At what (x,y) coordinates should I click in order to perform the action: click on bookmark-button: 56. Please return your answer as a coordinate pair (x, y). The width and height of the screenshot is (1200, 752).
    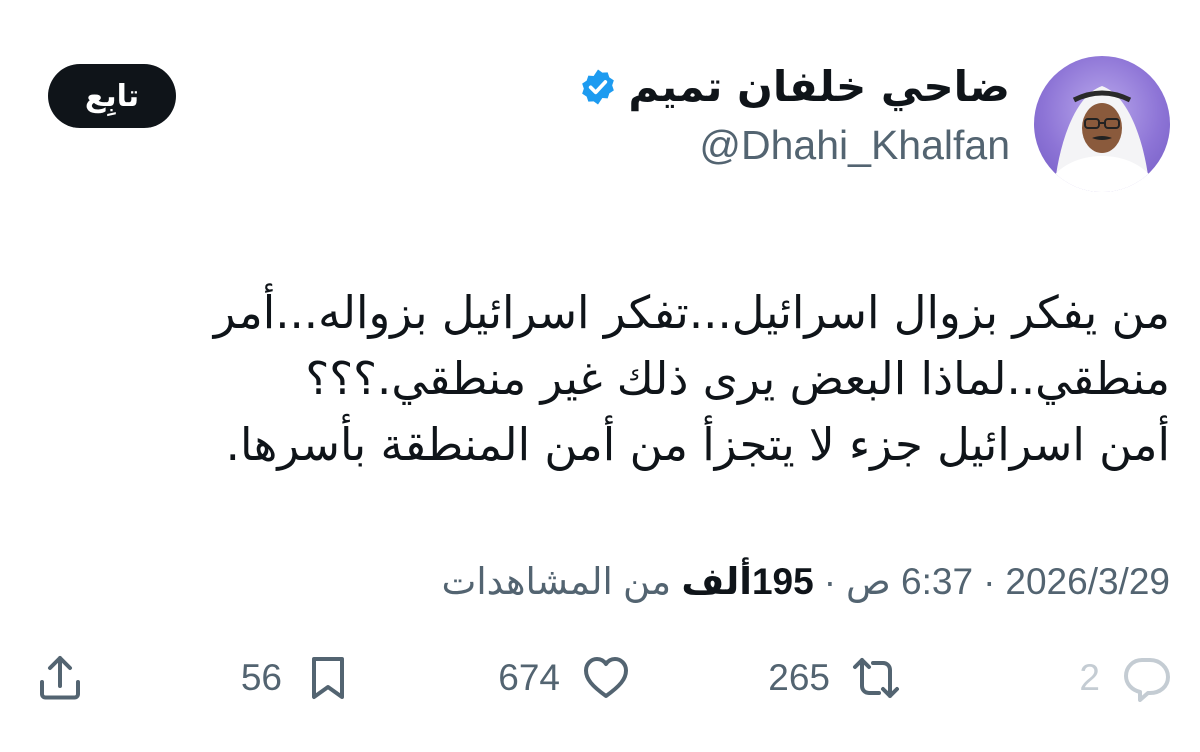
    Looking at the image, I should click on (296, 678).